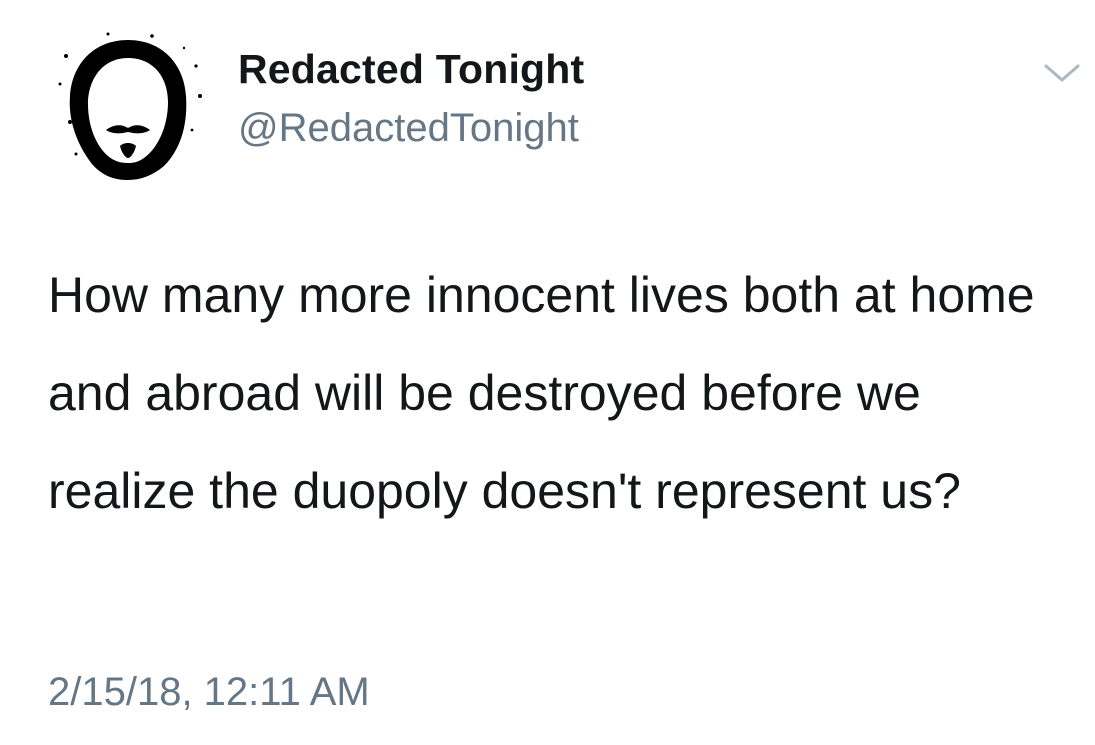  Describe the element at coordinates (411, 69) in the screenshot. I see `display-name: Redacted Tonight` at that location.